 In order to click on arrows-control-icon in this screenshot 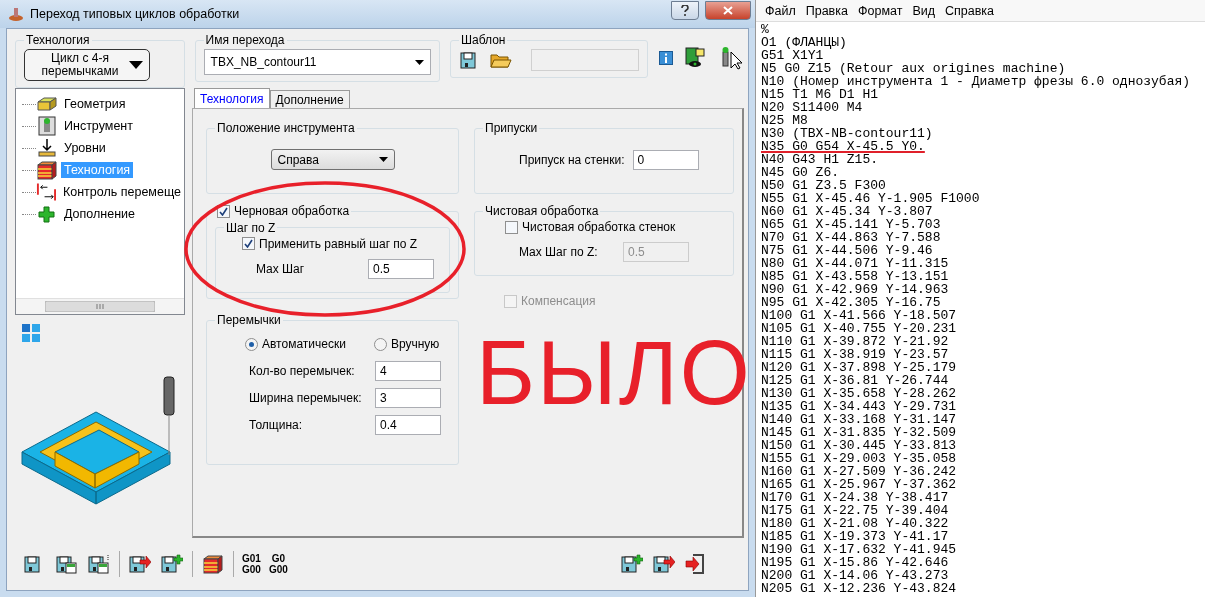, I will do `click(46, 192)`.